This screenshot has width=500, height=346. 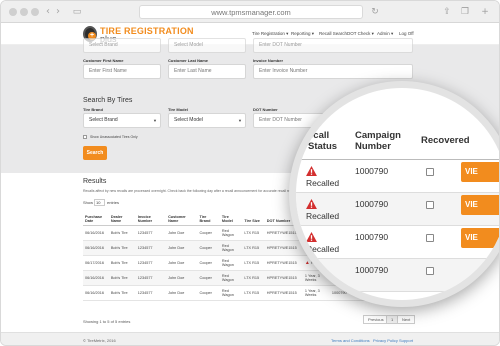 What do you see at coordinates (182, 217) in the screenshot?
I see `col-customer-name: Customer Name` at bounding box center [182, 217].